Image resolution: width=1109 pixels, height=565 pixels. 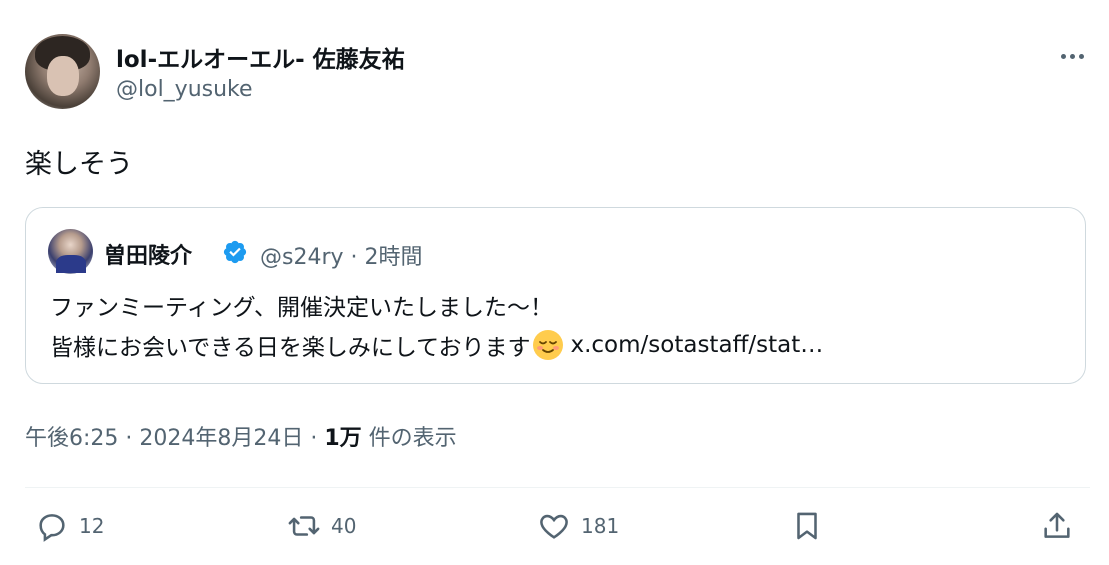 I want to click on quoted-text-line2-text: 皆様にお会いできる日を楽しみにしております, so click(x=290, y=348).